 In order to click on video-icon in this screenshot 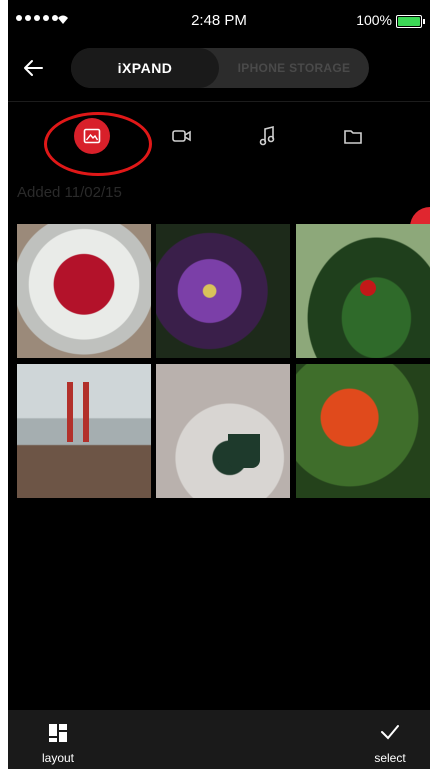, I will do `click(181, 136)`.